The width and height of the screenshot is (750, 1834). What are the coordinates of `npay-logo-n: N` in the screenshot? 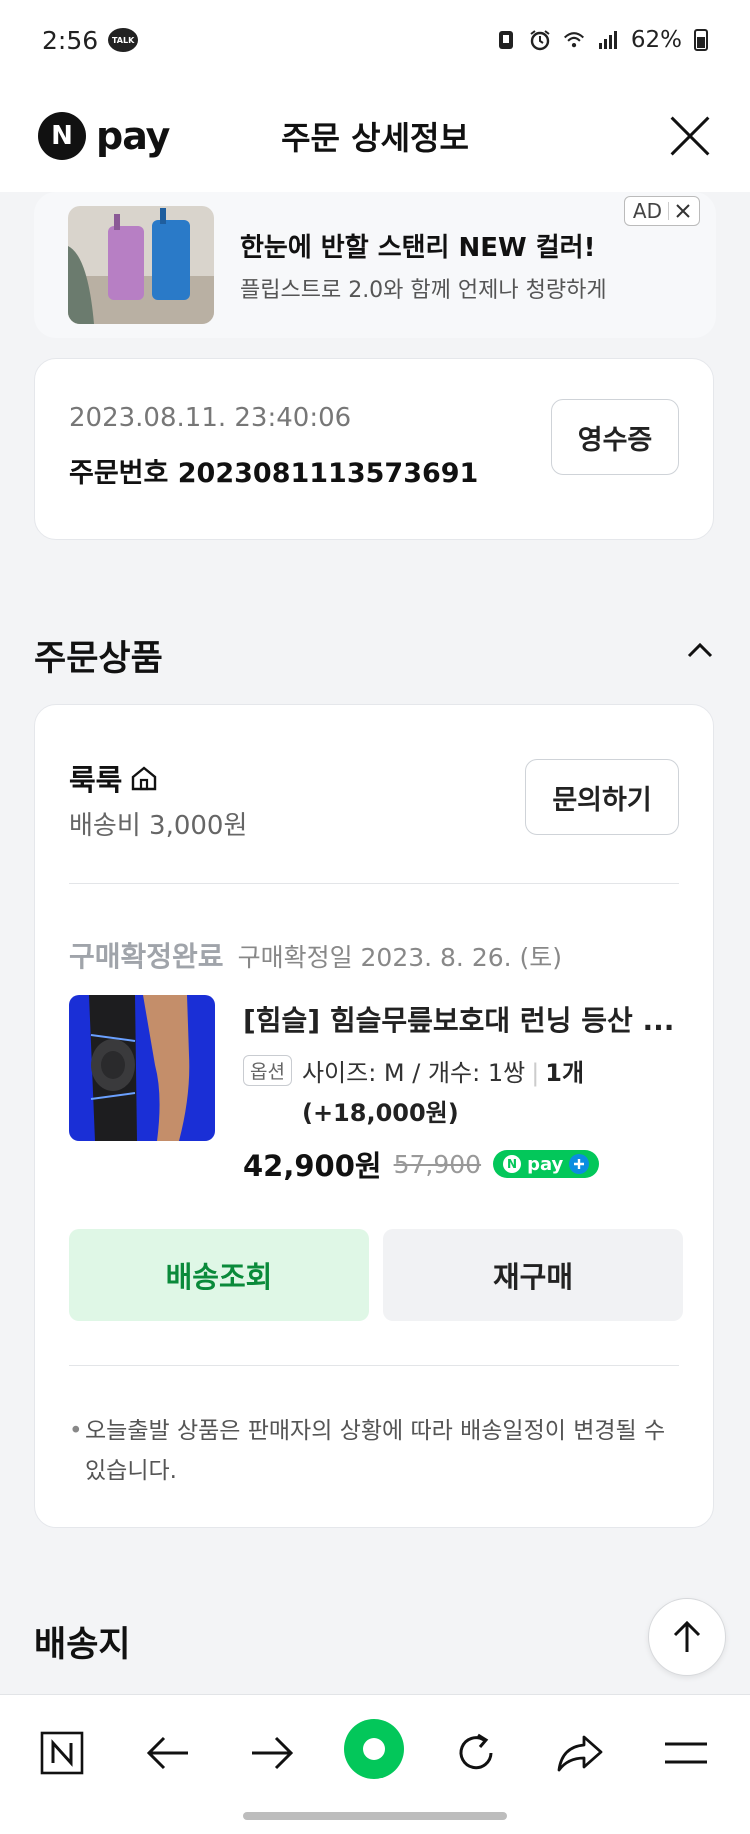 It's located at (62, 136).